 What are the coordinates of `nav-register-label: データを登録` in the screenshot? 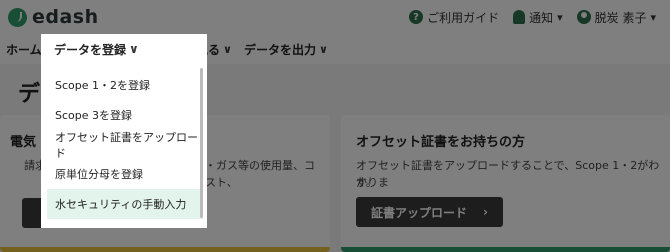 It's located at (90, 49).